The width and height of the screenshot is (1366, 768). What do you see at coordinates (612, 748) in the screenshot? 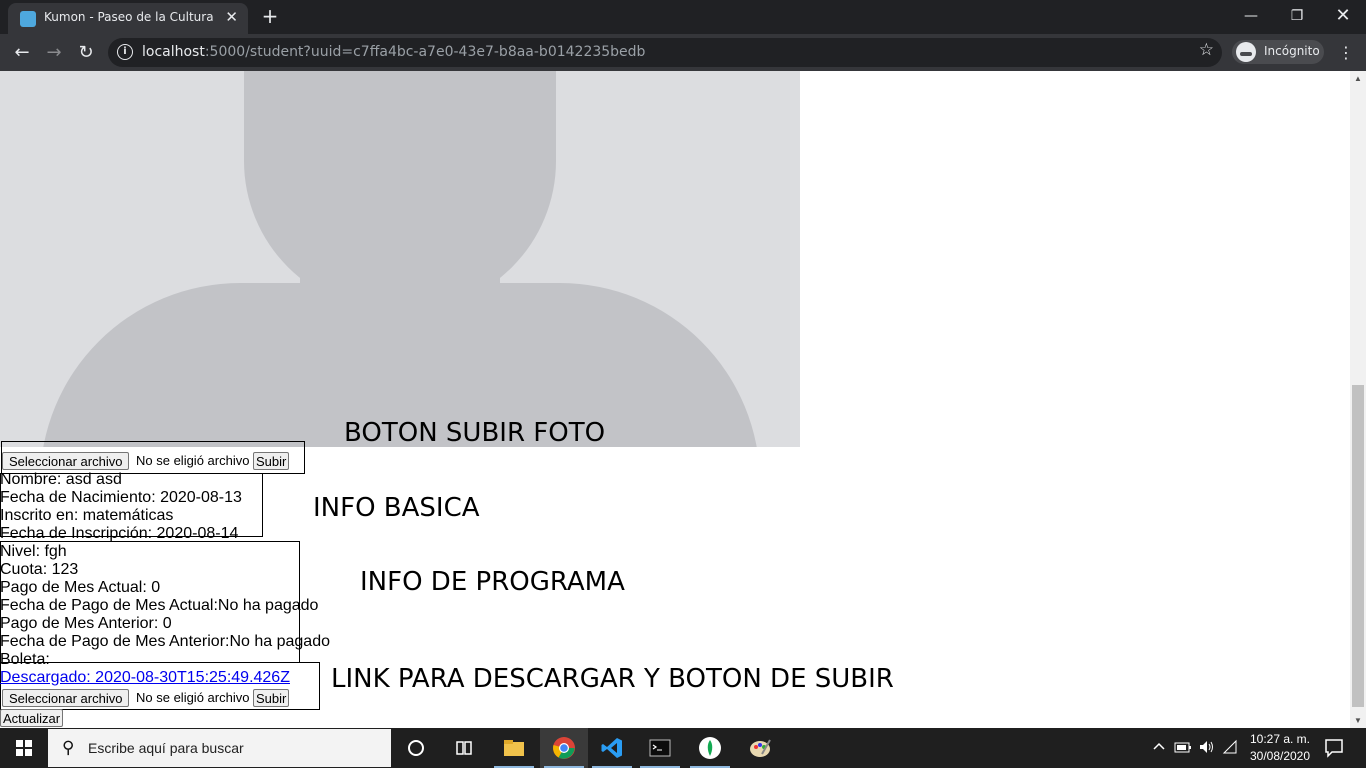
I see `vscode-icon` at bounding box center [612, 748].